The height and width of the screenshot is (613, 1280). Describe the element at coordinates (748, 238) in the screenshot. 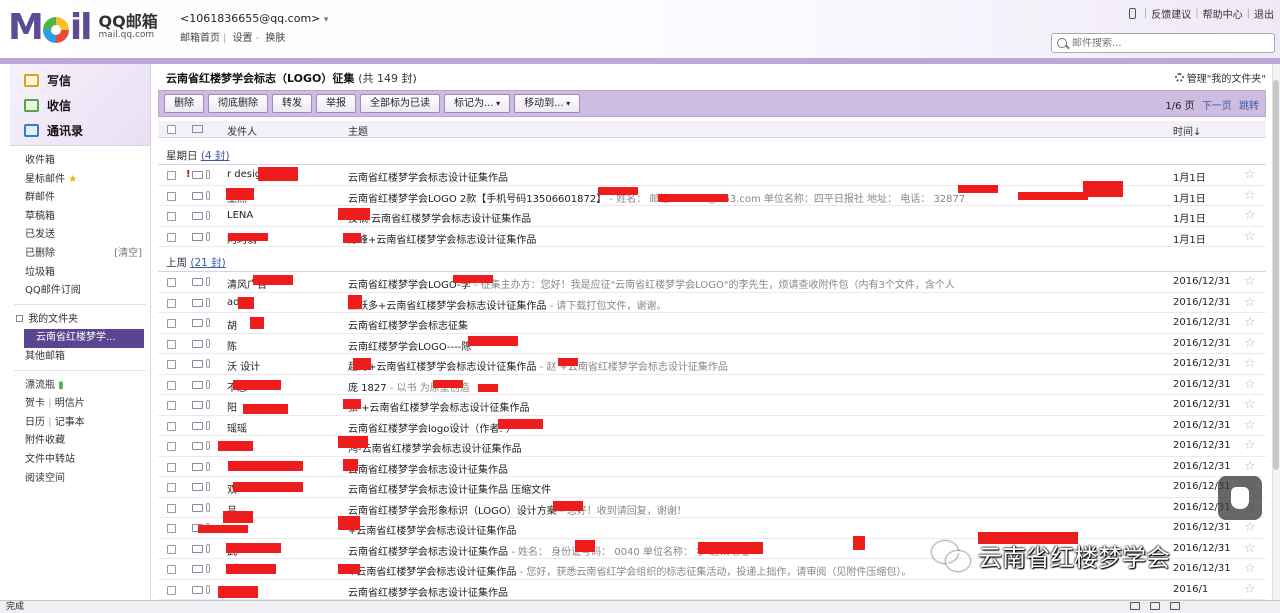

I see `row-subject: 陈峰+云南省红楼梦学会标志设计征集作品` at that location.